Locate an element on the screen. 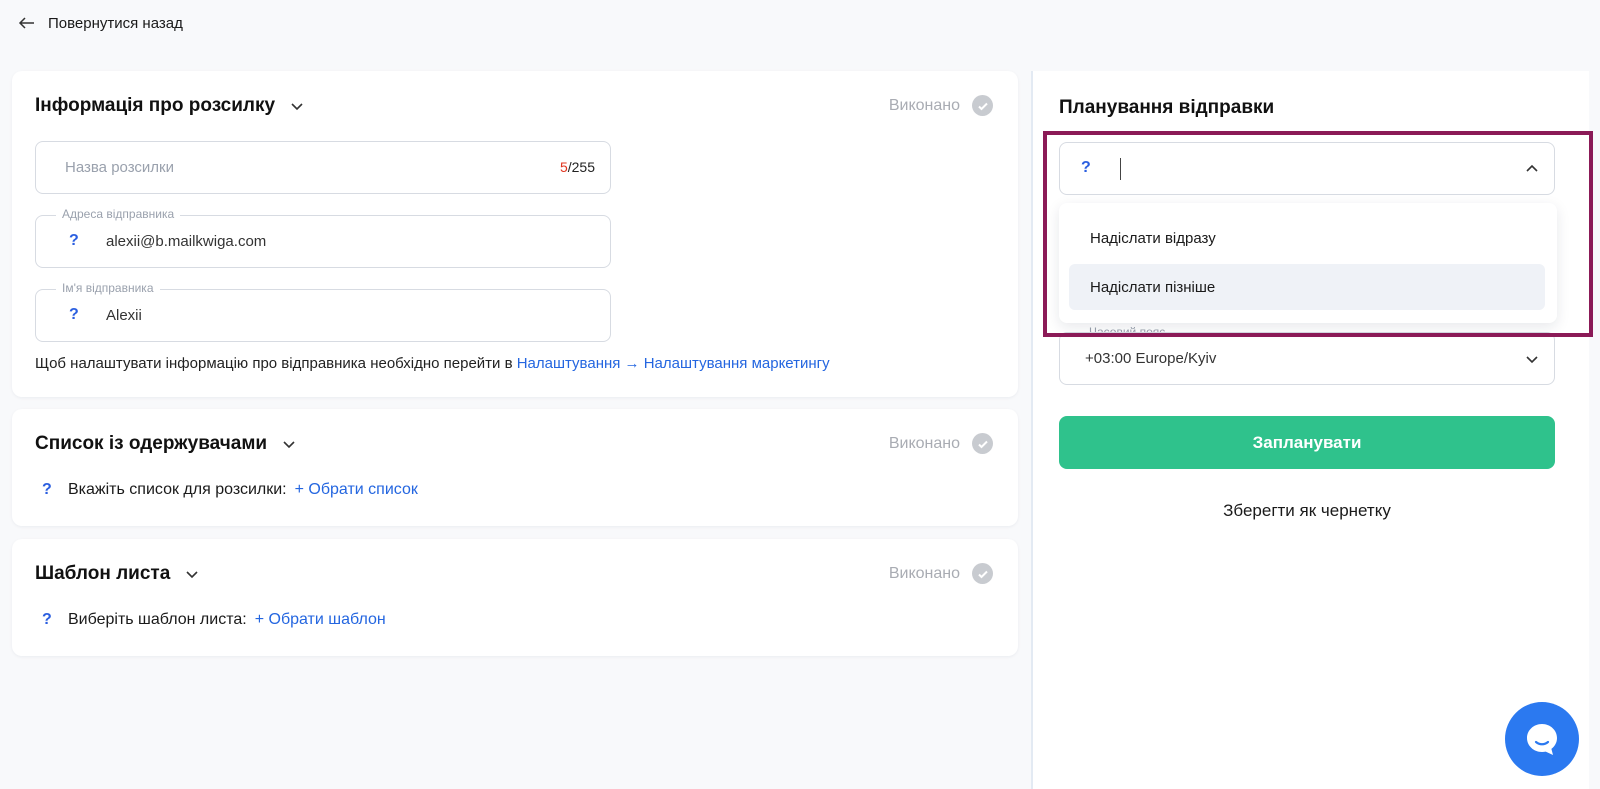 This screenshot has width=1600, height=789. marketing-settings-link: Налаштування → Налаштування маркетингу is located at coordinates (673, 363).